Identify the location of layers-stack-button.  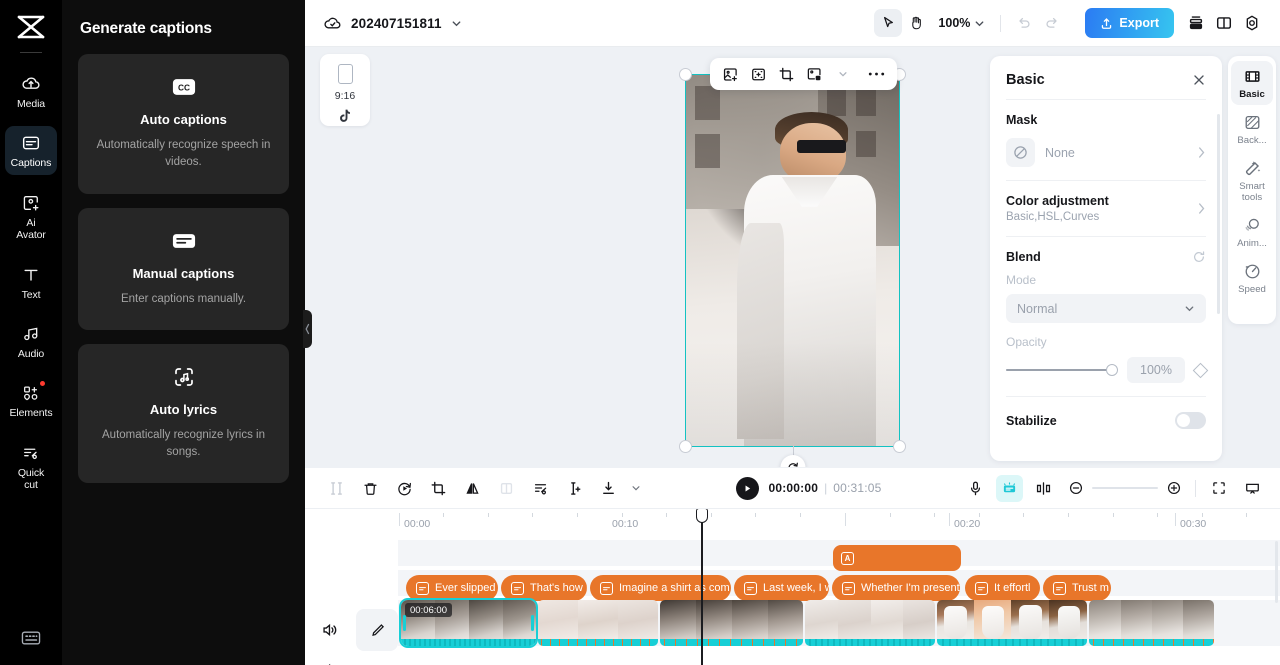
(1196, 23).